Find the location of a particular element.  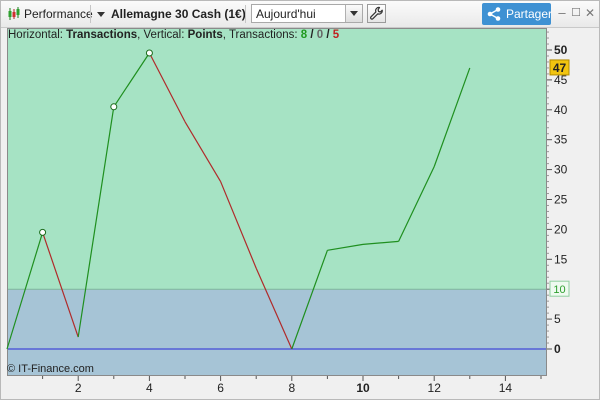

x-axis-label: 8 is located at coordinates (291, 388).